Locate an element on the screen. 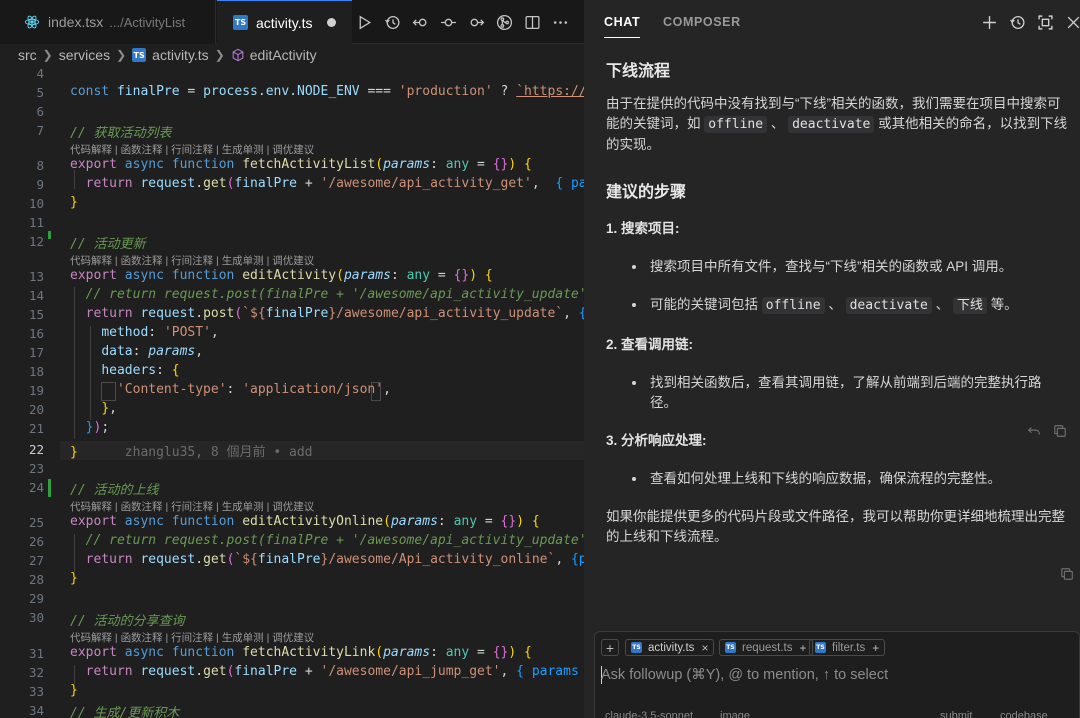 Image resolution: width=1080 pixels, height=718 pixels. tab-chat: CHAT is located at coordinates (622, 22).